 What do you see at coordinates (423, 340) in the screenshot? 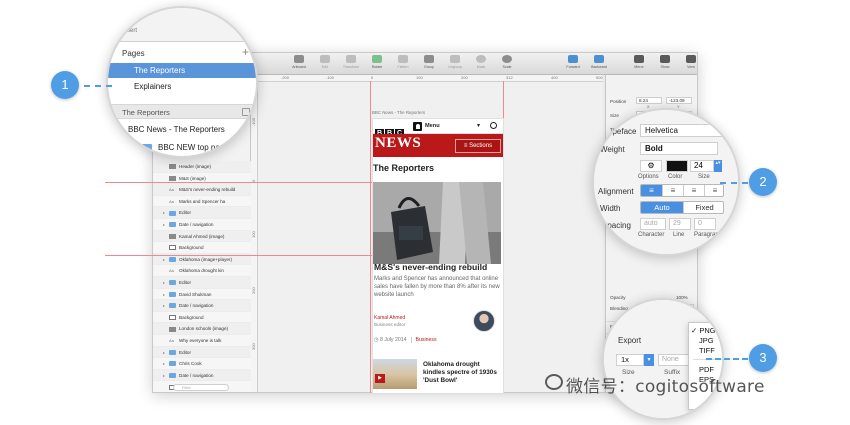
I see `article-category: Business` at bounding box center [423, 340].